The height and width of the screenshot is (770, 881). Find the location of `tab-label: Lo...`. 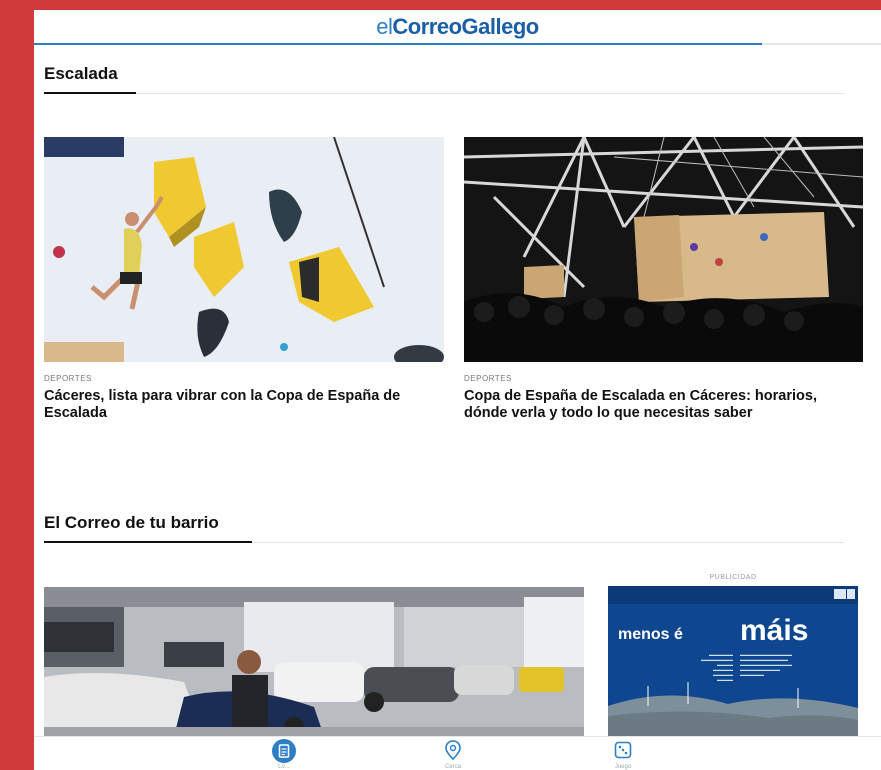

tab-label: Lo... is located at coordinates (284, 767).